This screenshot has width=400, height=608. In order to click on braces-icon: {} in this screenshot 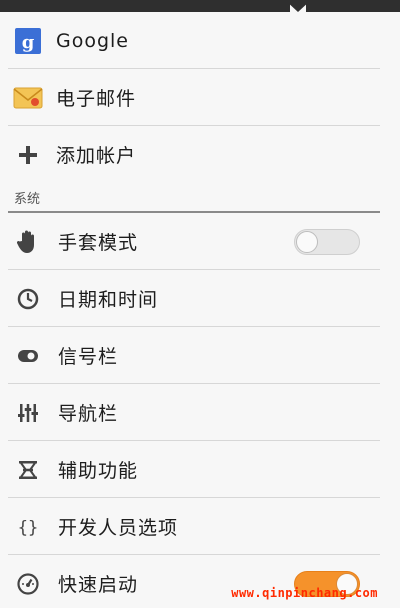, I will do `click(28, 527)`.